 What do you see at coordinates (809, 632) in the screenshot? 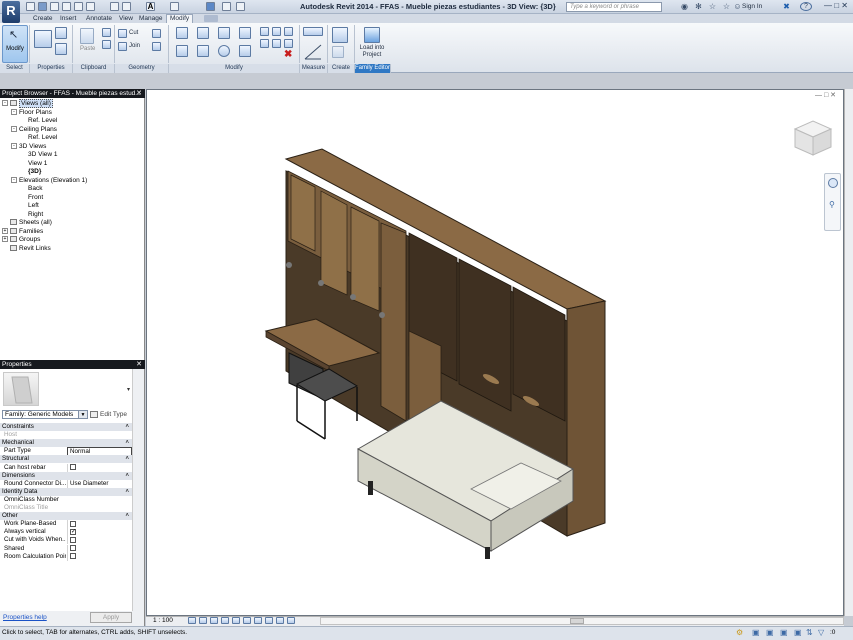
I see `drag-elements-icon: ⇅` at bounding box center [809, 632].